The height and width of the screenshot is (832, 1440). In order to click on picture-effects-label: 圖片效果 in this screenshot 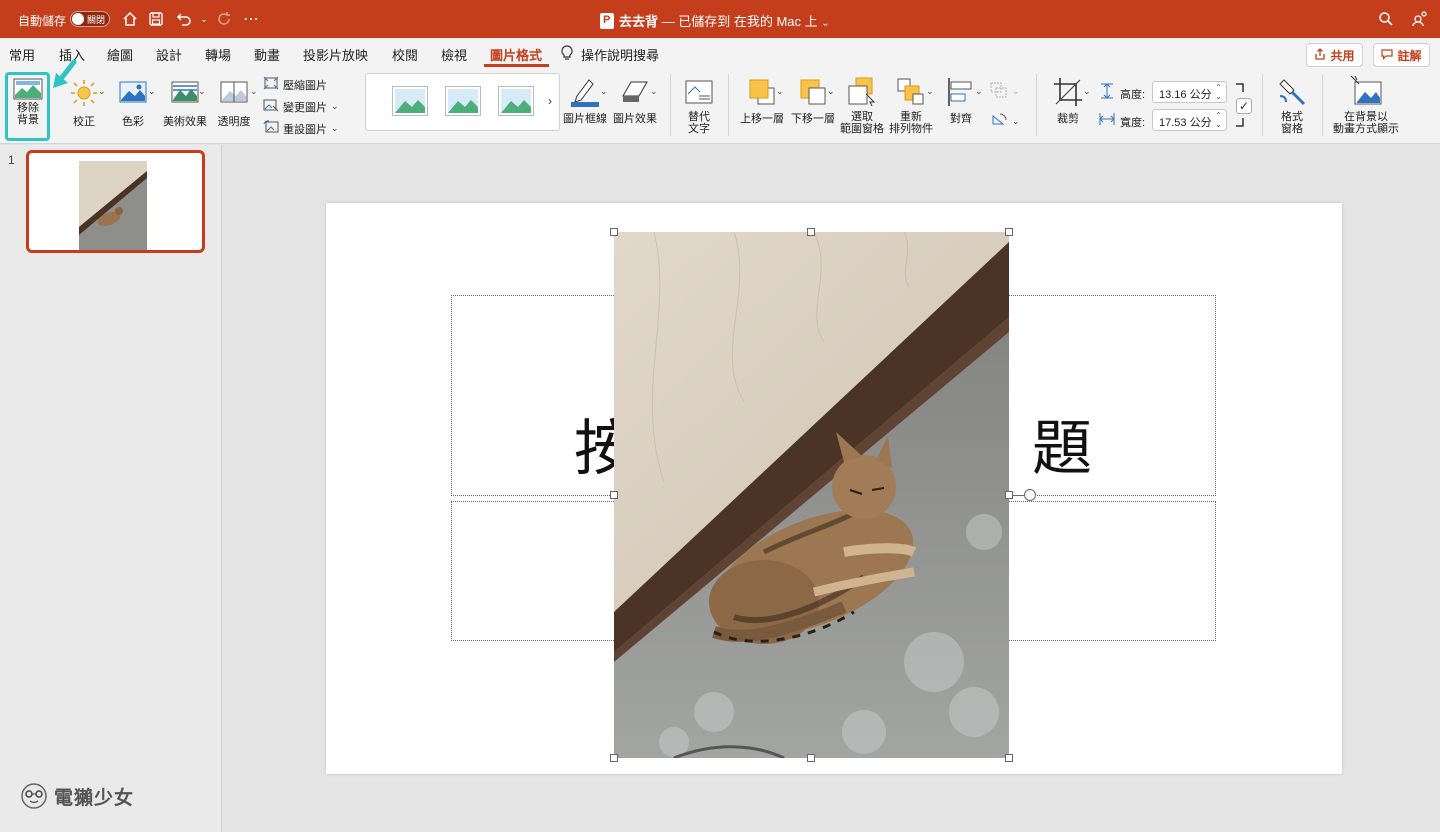, I will do `click(635, 119)`.